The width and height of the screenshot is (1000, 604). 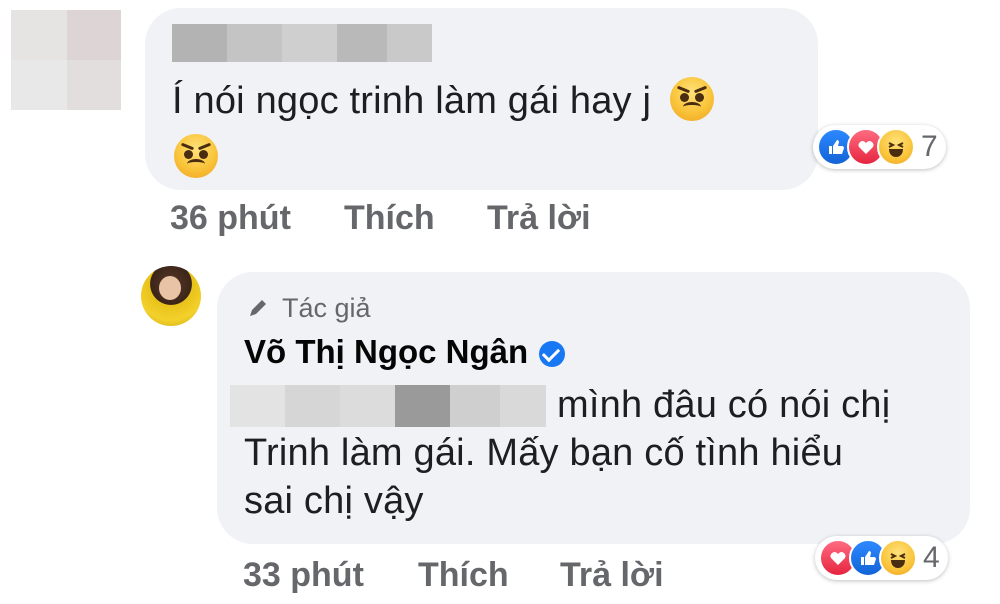 I want to click on author-badge: Tác giả, so click(x=309, y=308).